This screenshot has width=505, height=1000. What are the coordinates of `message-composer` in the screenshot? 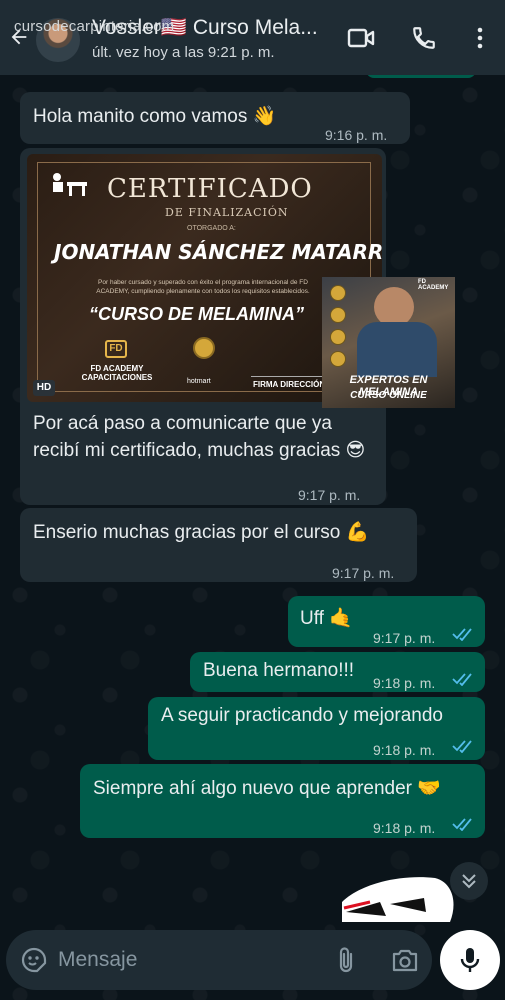 It's located at (219, 960).